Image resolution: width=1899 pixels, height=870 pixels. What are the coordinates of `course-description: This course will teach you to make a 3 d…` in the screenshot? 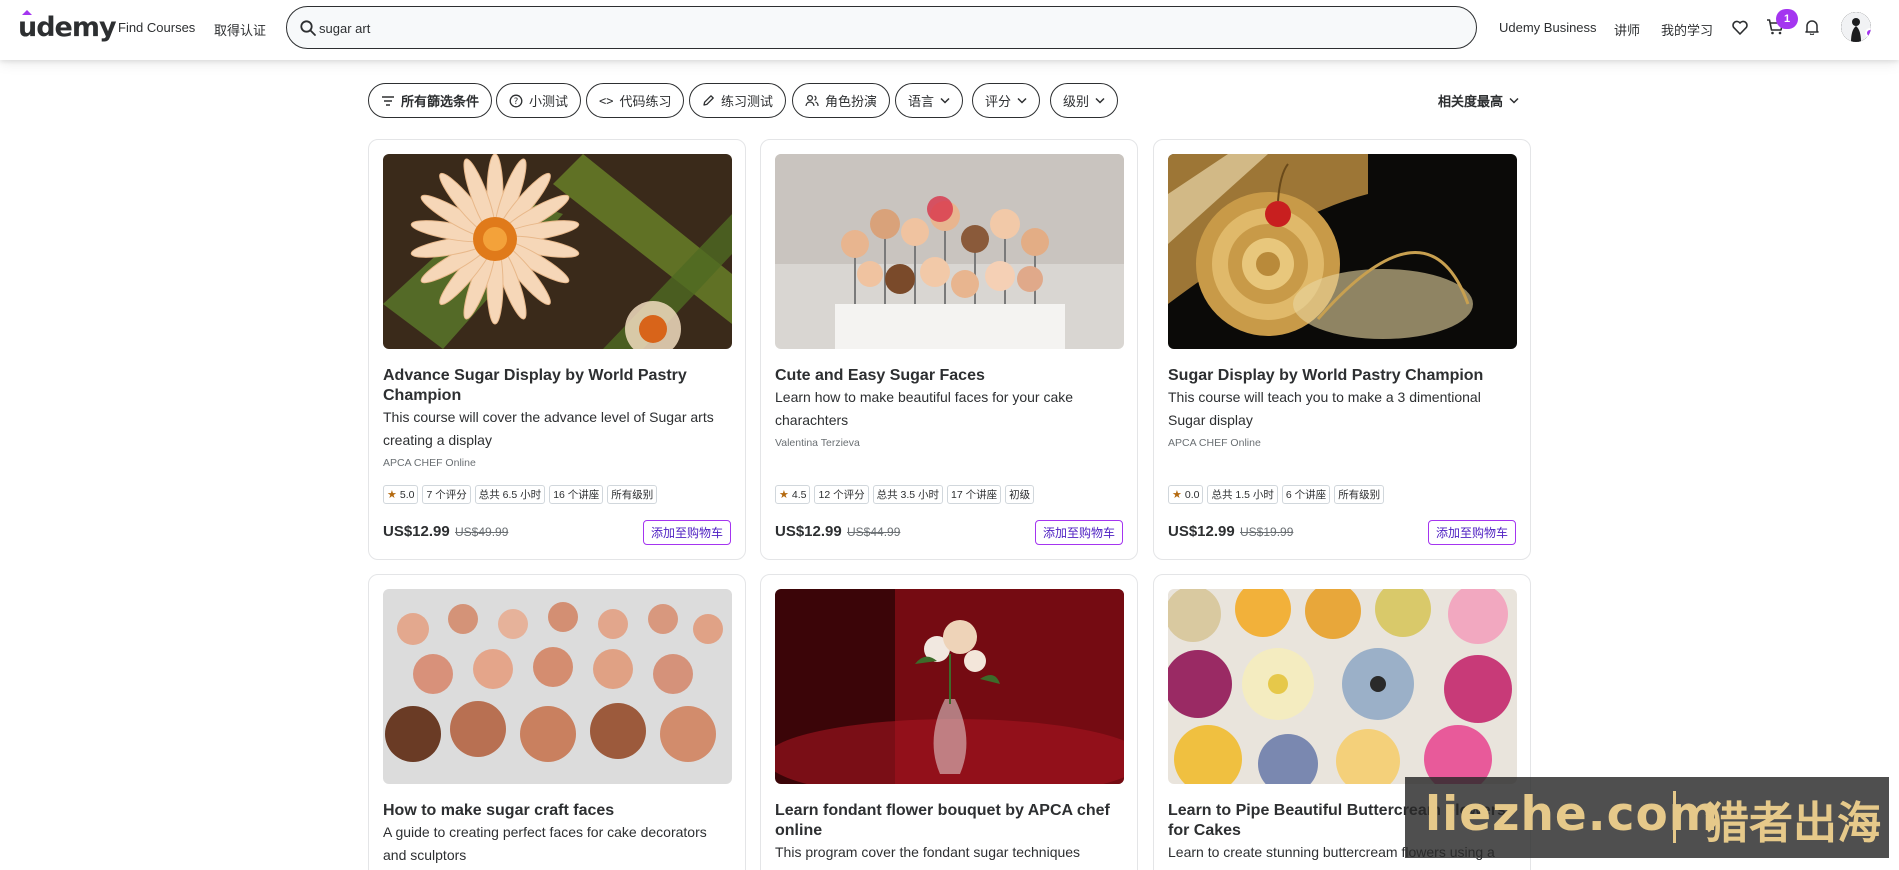 It's located at (1324, 408).